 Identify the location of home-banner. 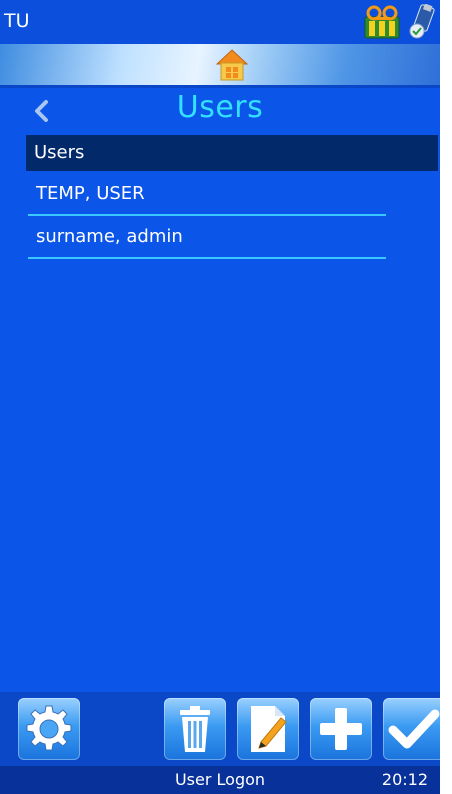
(220, 66).